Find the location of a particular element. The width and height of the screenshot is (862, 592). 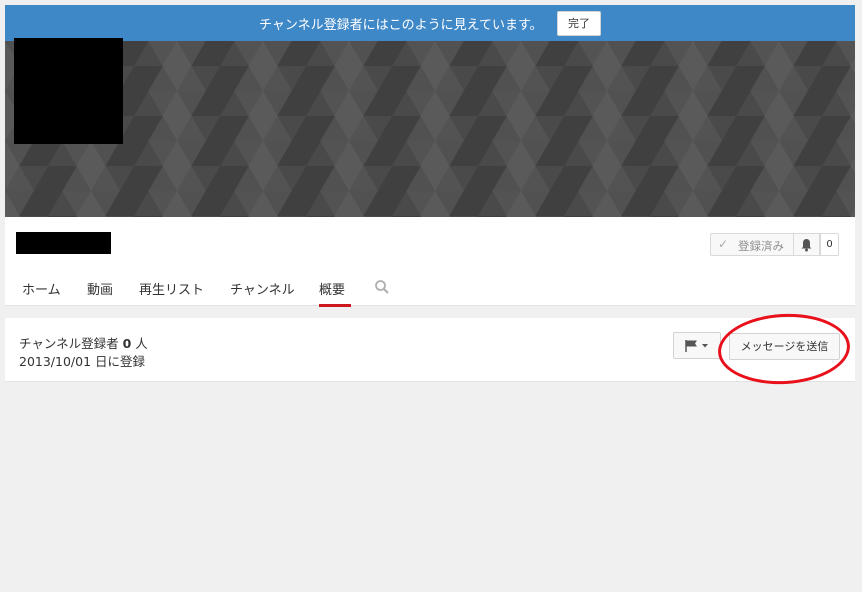

bell-icon is located at coordinates (806, 245).